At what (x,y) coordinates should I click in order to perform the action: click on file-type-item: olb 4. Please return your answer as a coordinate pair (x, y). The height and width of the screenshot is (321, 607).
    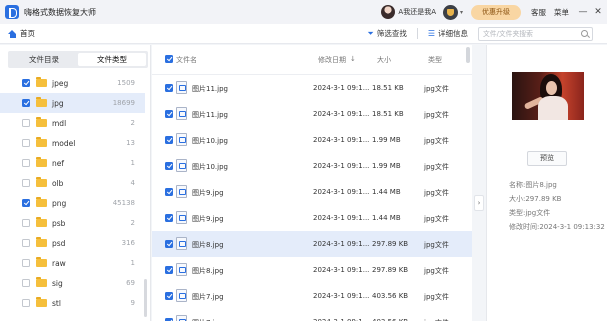
    Looking at the image, I should click on (72, 183).